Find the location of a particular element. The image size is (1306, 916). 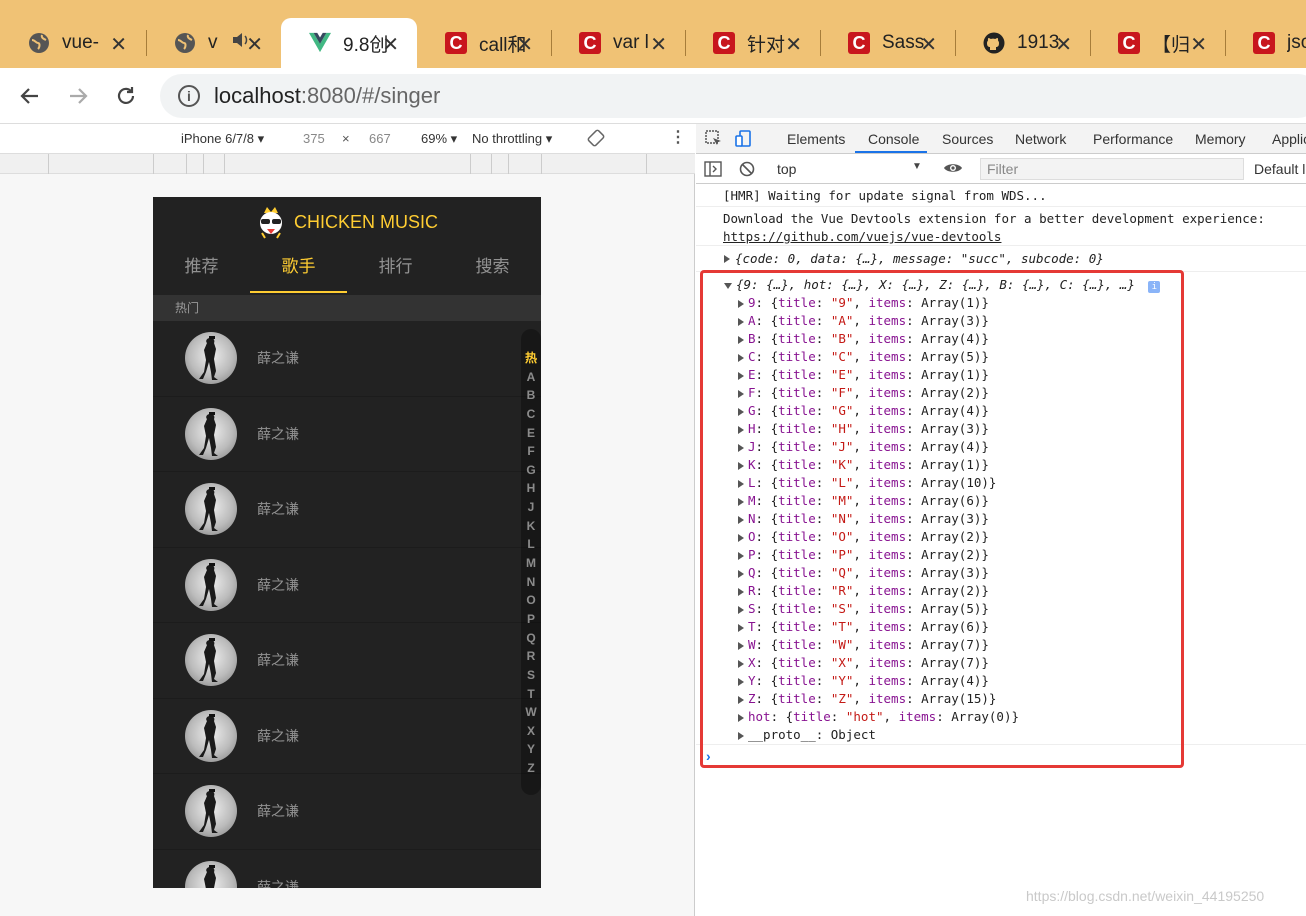

tab-memory: Memory is located at coordinates (1220, 139).